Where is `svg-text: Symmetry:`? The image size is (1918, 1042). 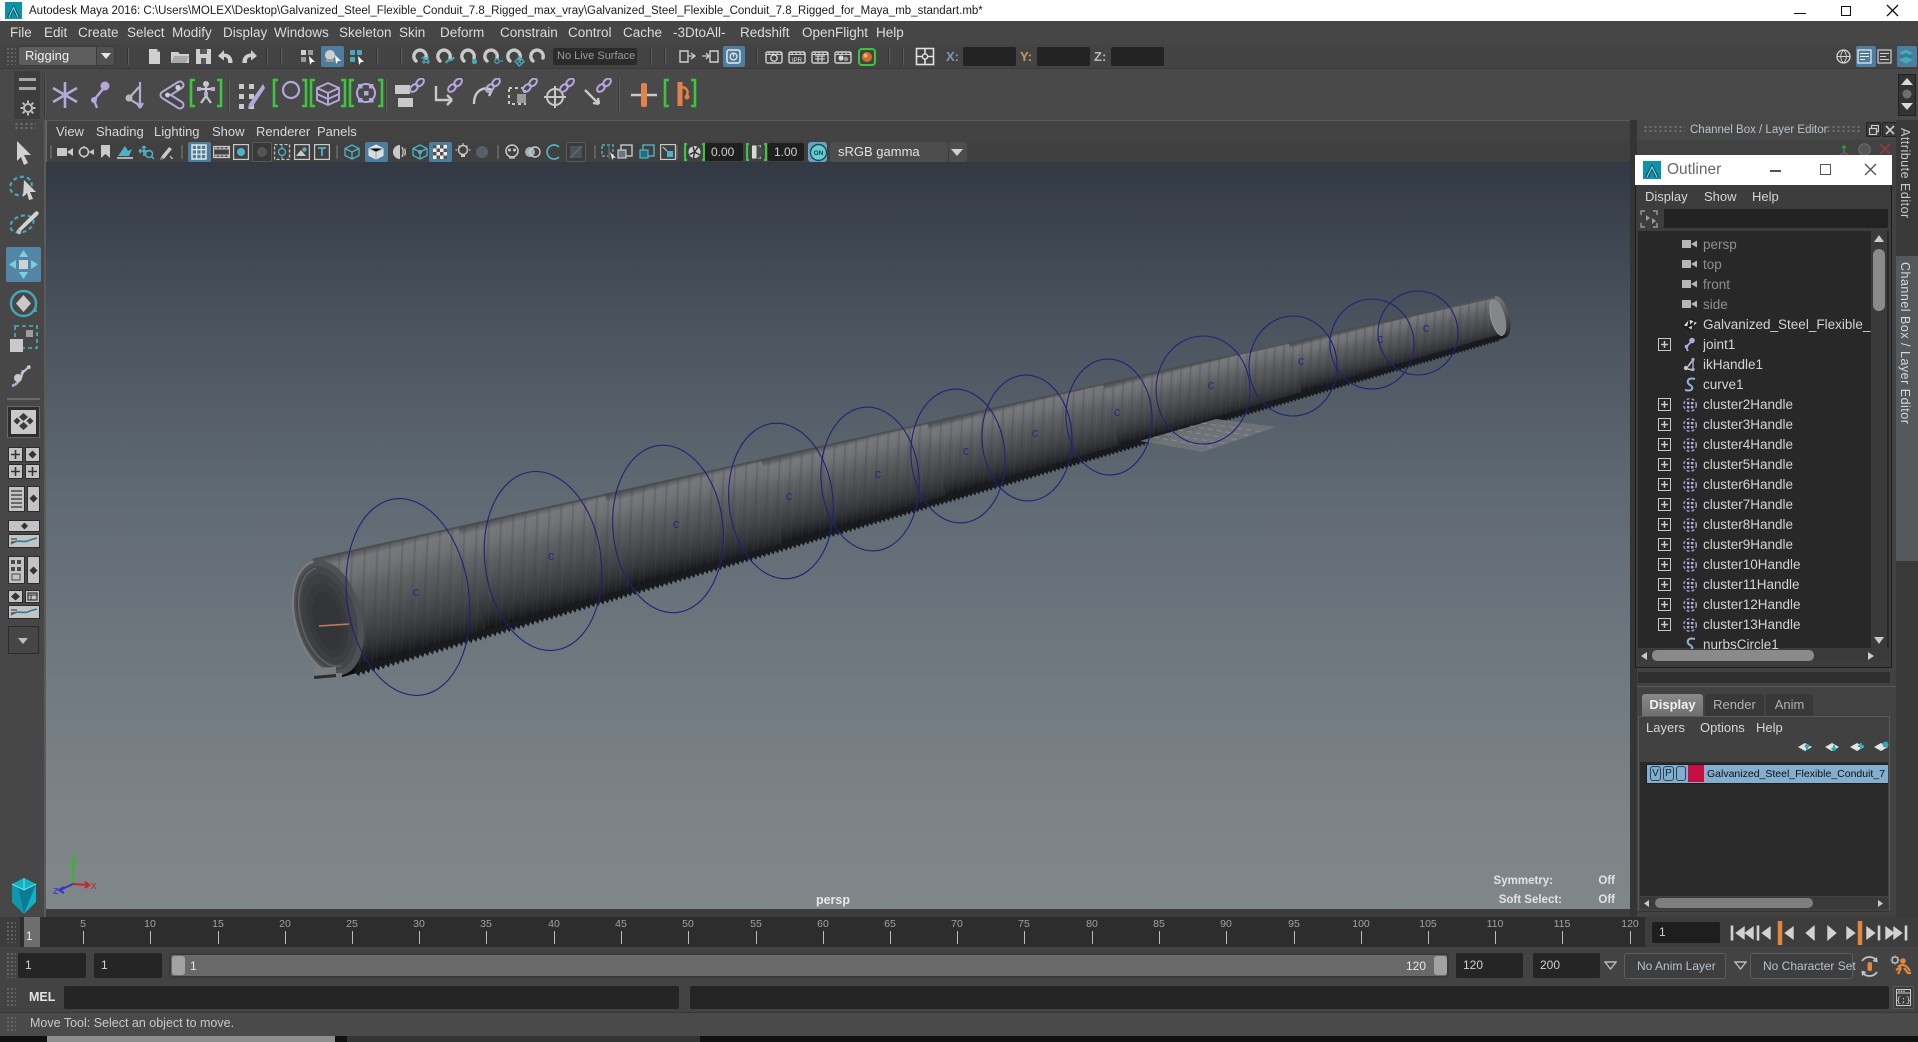 svg-text: Symmetry: is located at coordinates (1523, 881).